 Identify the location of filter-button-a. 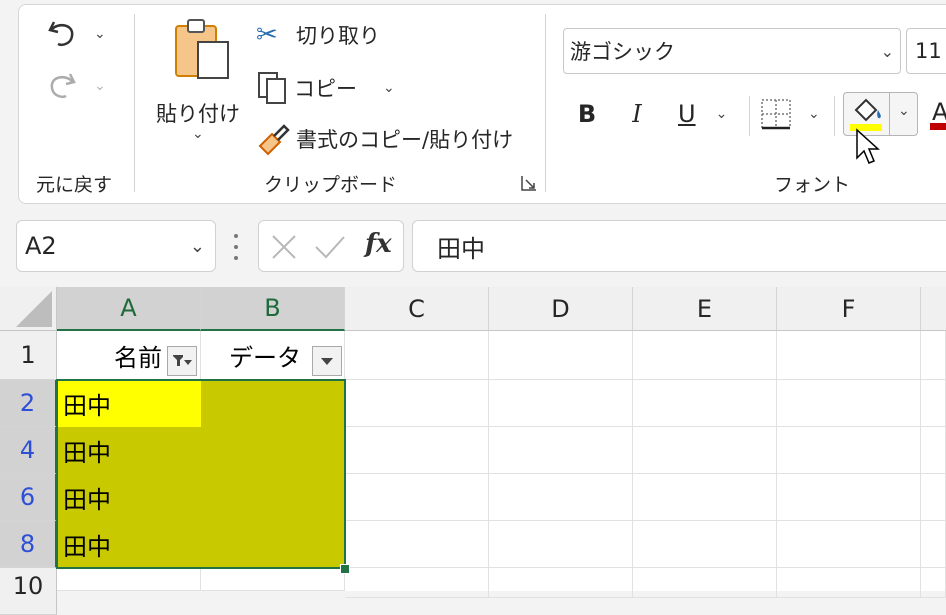
(182, 361).